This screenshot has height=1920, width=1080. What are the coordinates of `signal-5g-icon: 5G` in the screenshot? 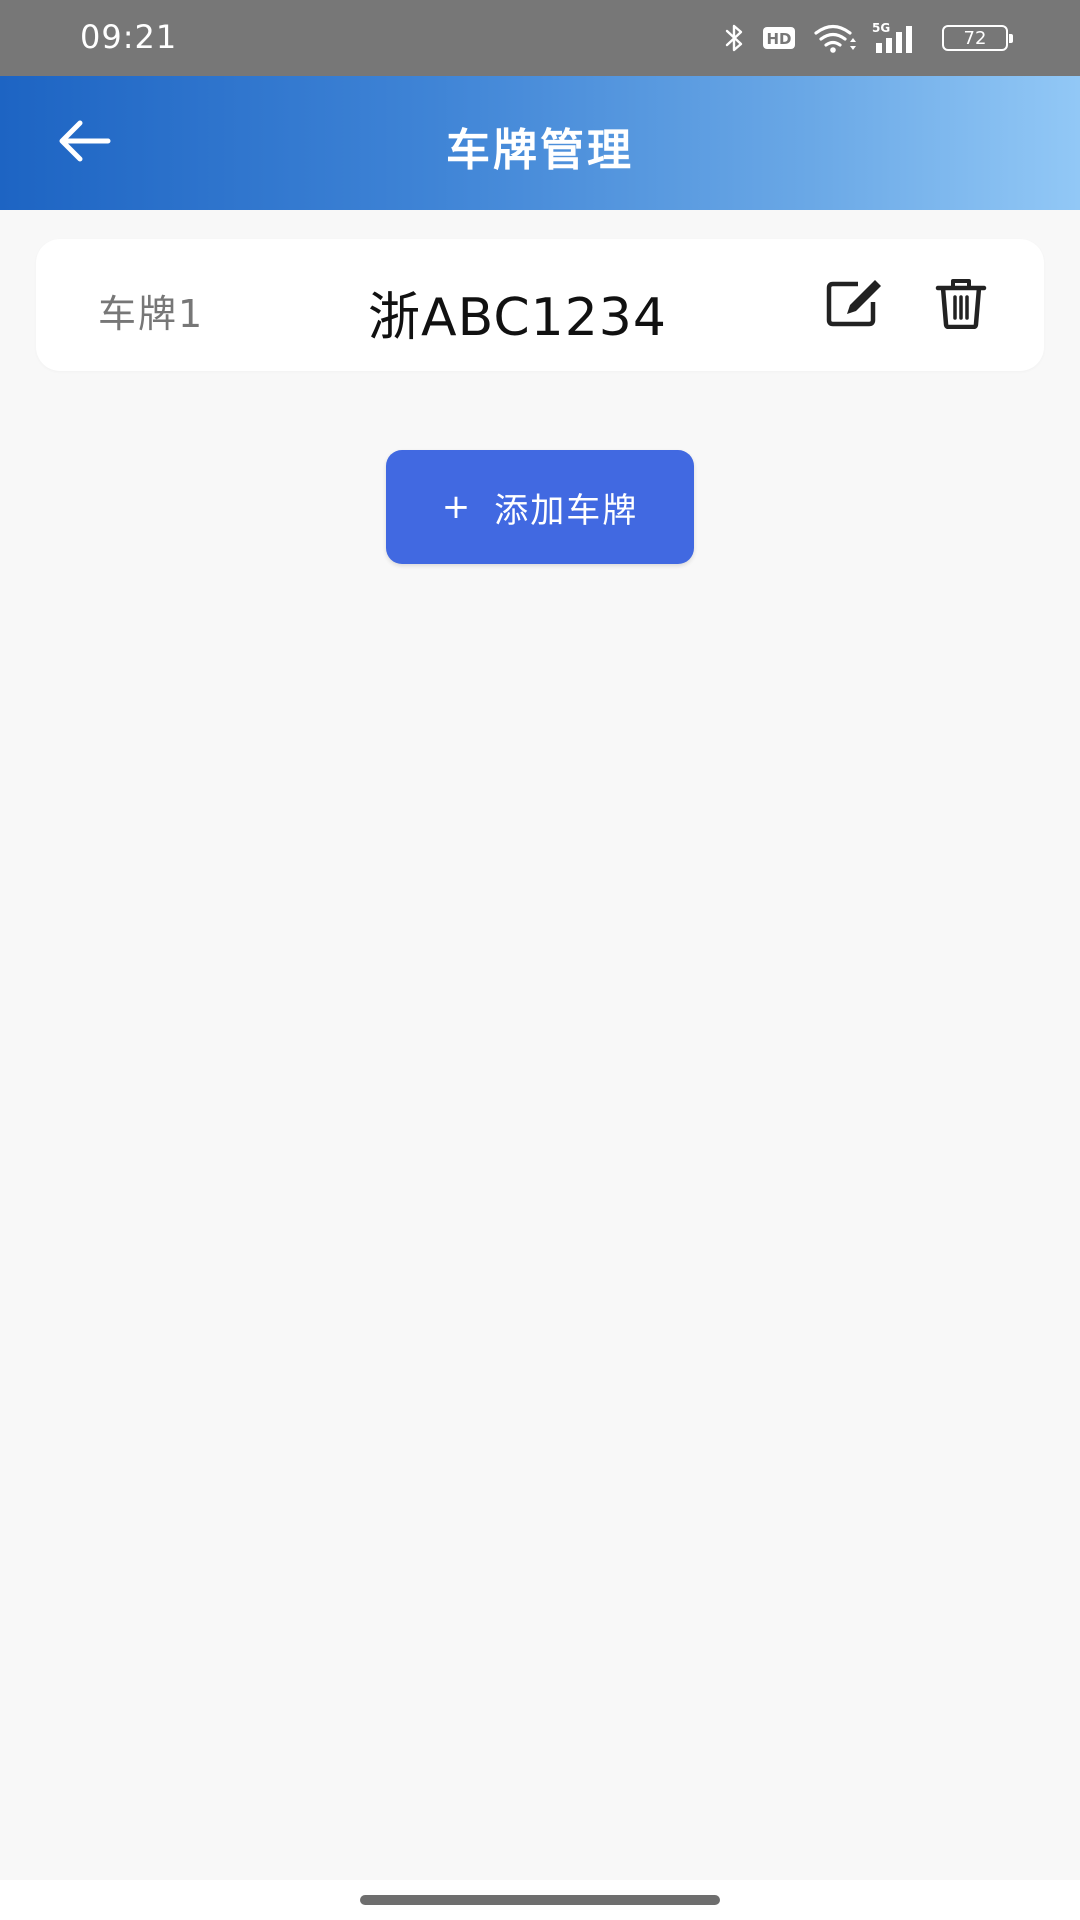 It's located at (897, 38).